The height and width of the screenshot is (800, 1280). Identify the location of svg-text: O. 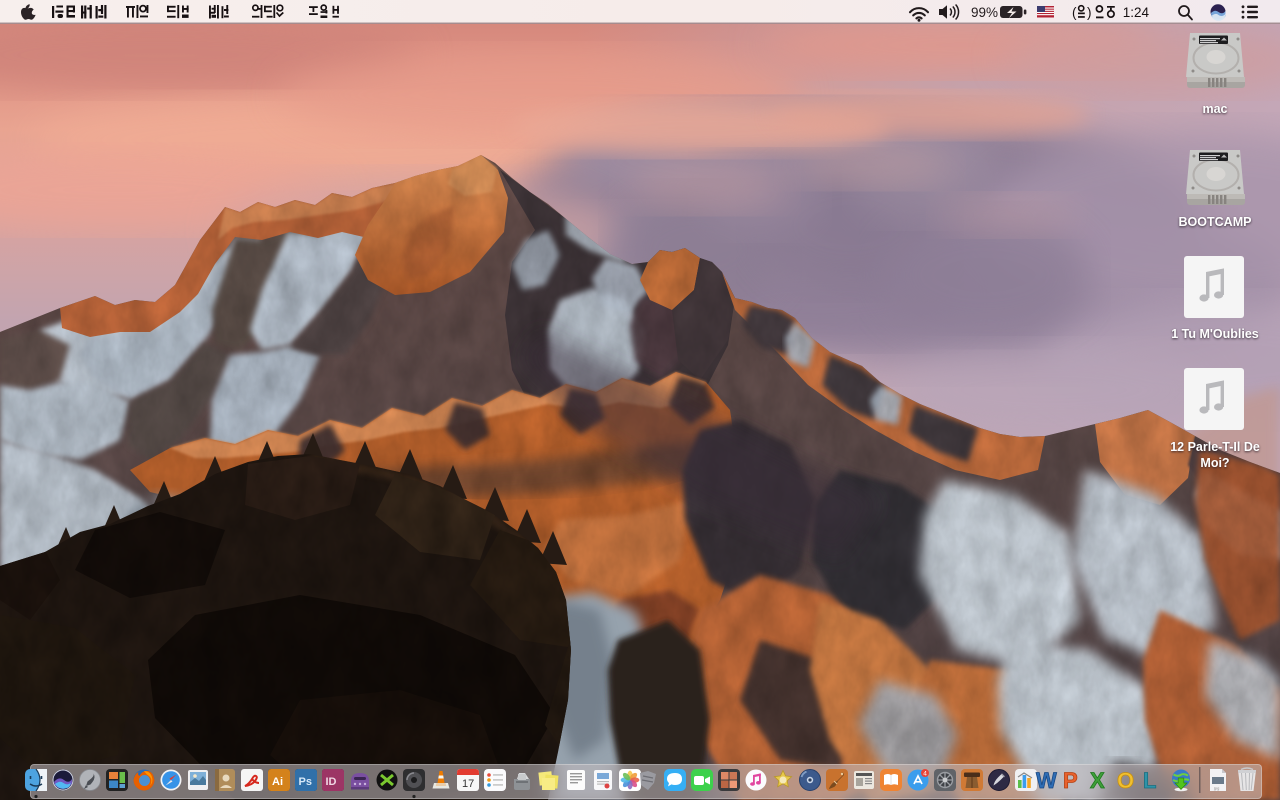
(1125, 780).